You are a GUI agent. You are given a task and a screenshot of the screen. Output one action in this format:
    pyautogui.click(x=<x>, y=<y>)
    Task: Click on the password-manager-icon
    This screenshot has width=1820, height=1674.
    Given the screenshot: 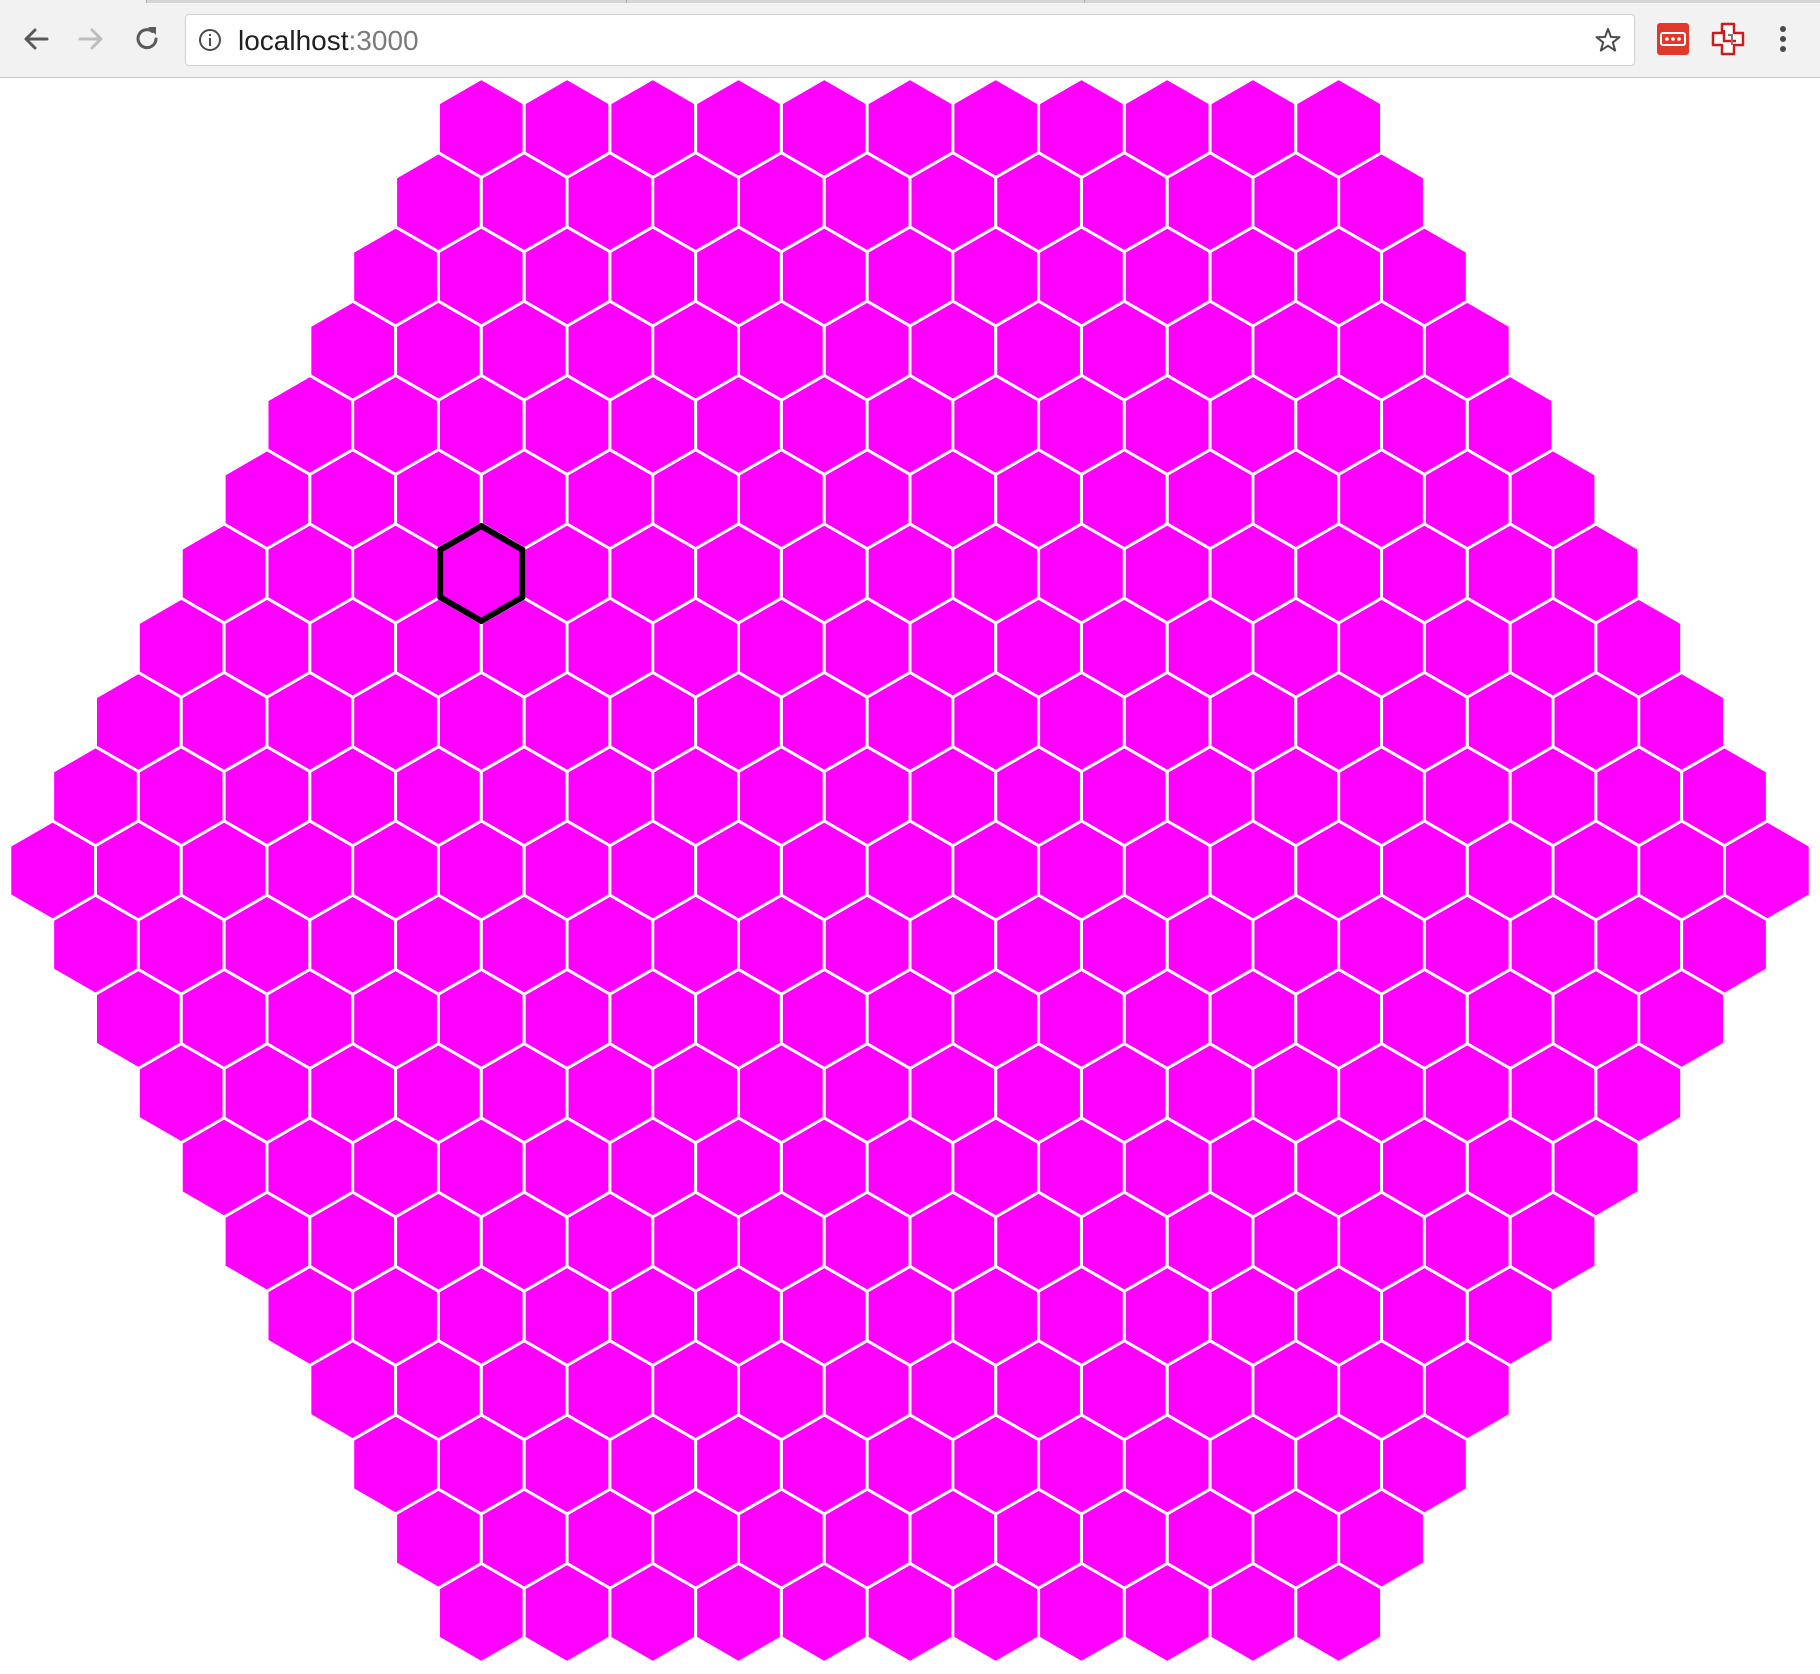 What is the action you would take?
    pyautogui.click(x=1673, y=39)
    